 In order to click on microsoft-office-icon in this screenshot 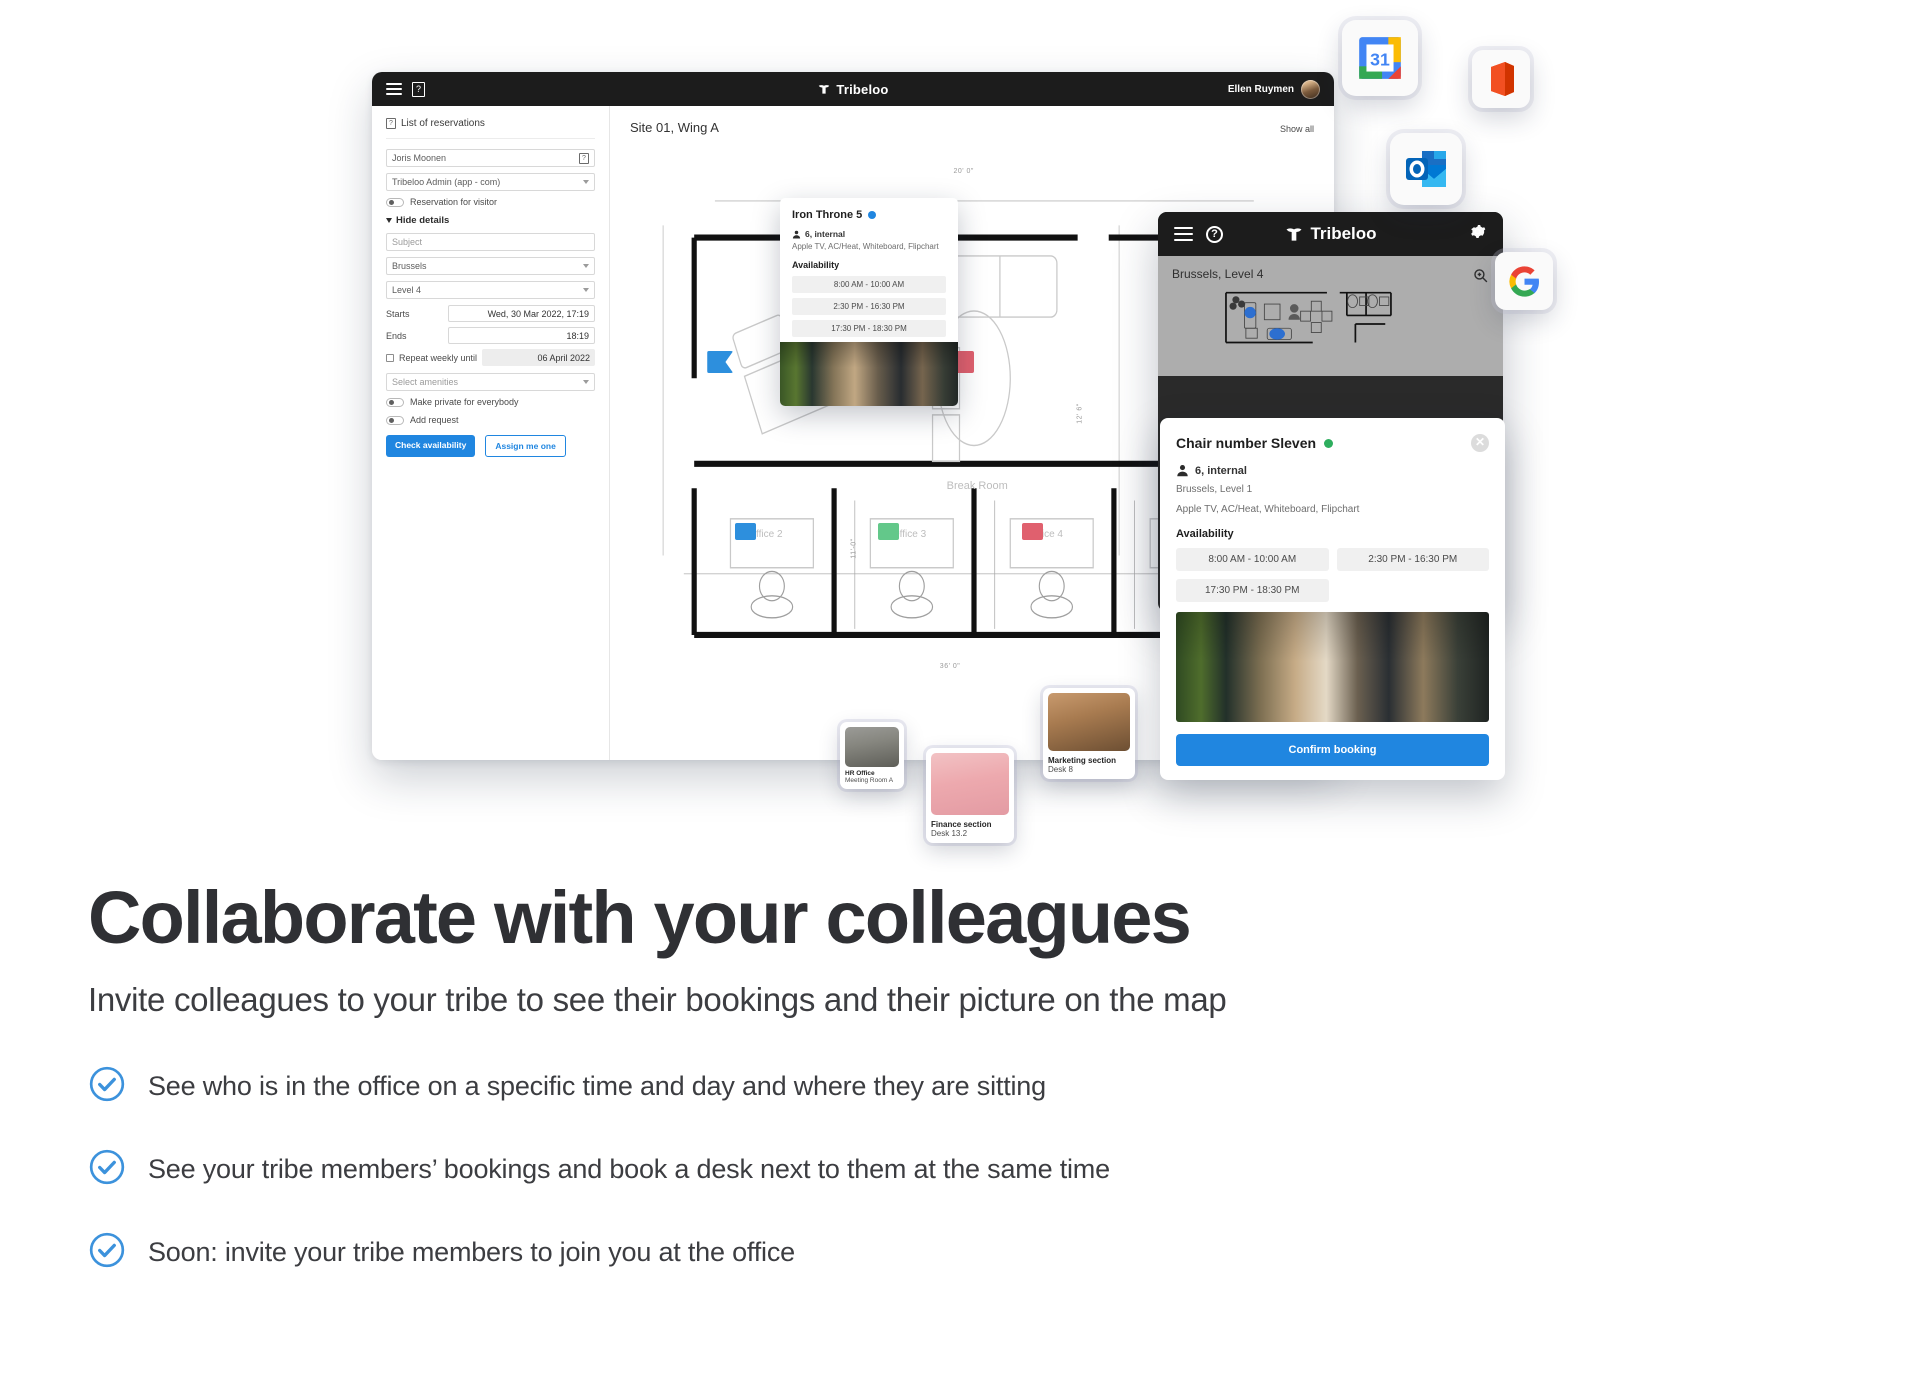, I will do `click(1501, 79)`.